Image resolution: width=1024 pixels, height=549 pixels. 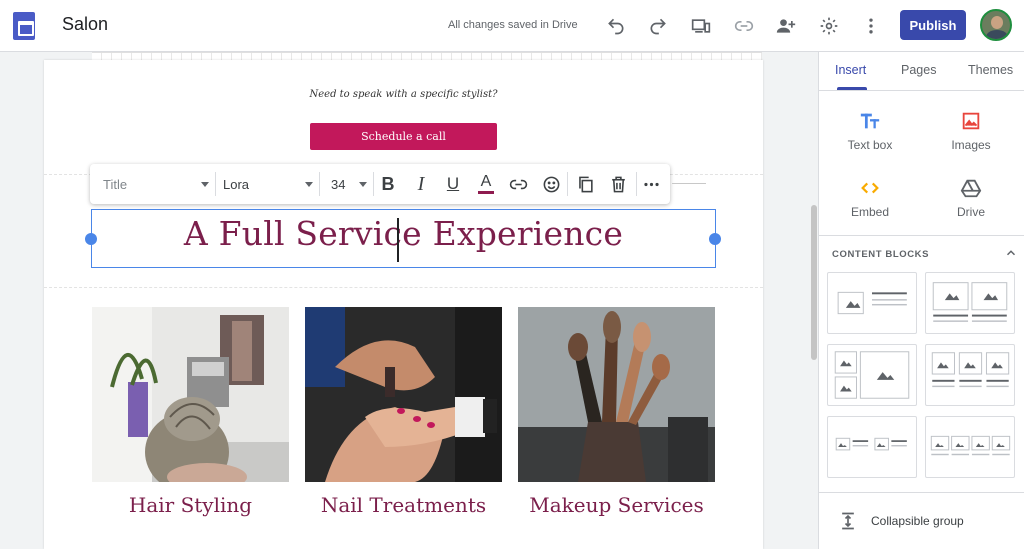 I want to click on content-block-three-columns, so click(x=970, y=375).